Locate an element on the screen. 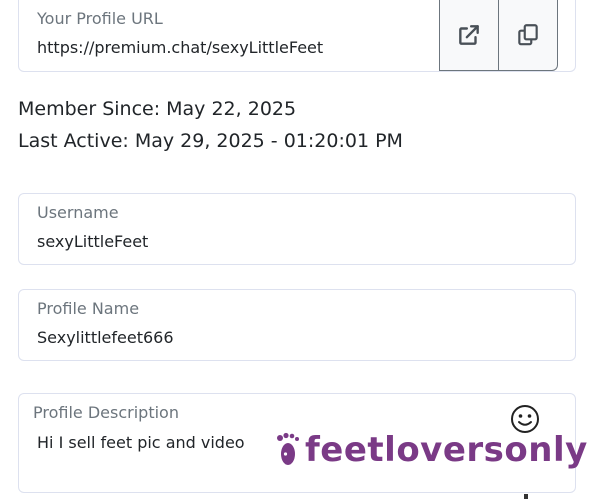  profile-description-label: Profile Description is located at coordinates (106, 412).